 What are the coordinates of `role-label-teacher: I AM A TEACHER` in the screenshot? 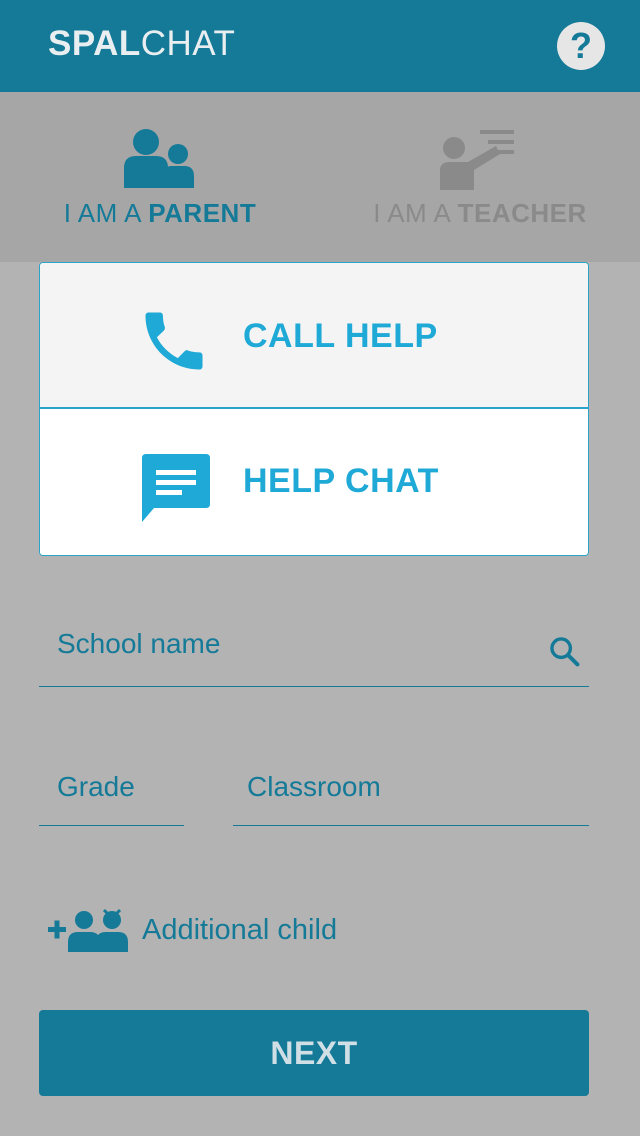 It's located at (480, 213).